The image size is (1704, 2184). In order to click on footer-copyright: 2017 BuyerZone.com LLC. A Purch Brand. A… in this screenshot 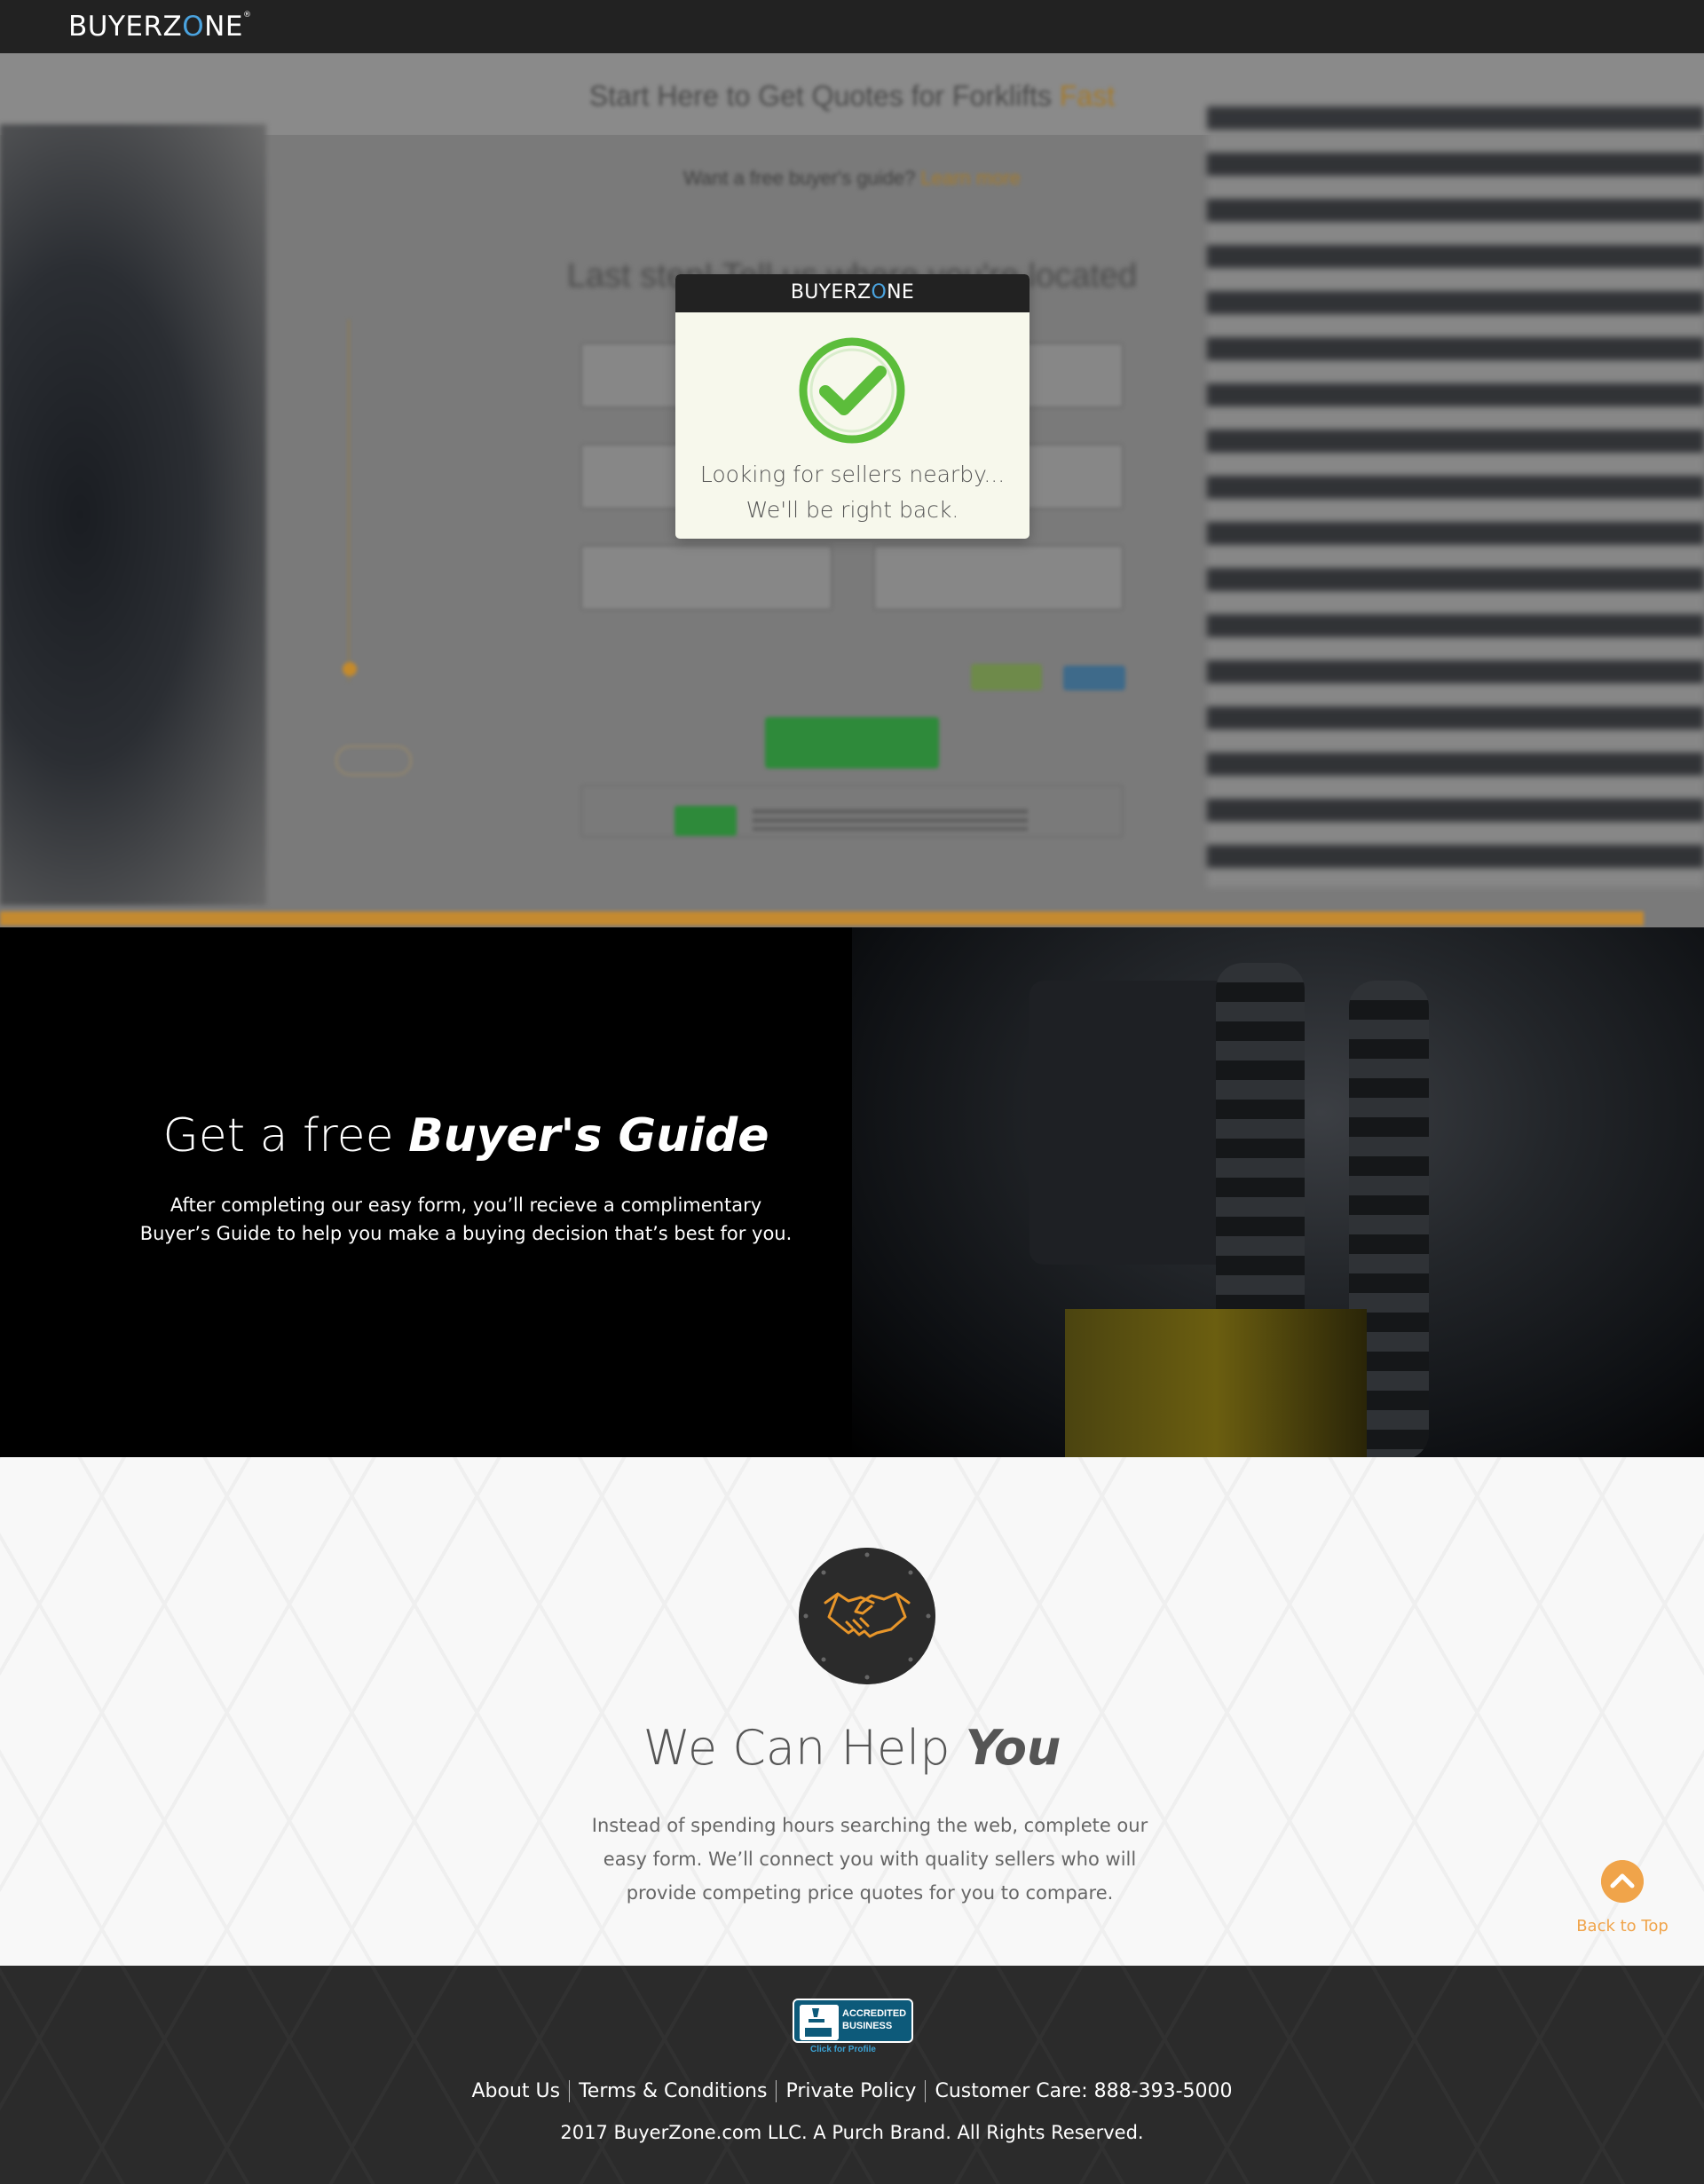, I will do `click(852, 2132)`.